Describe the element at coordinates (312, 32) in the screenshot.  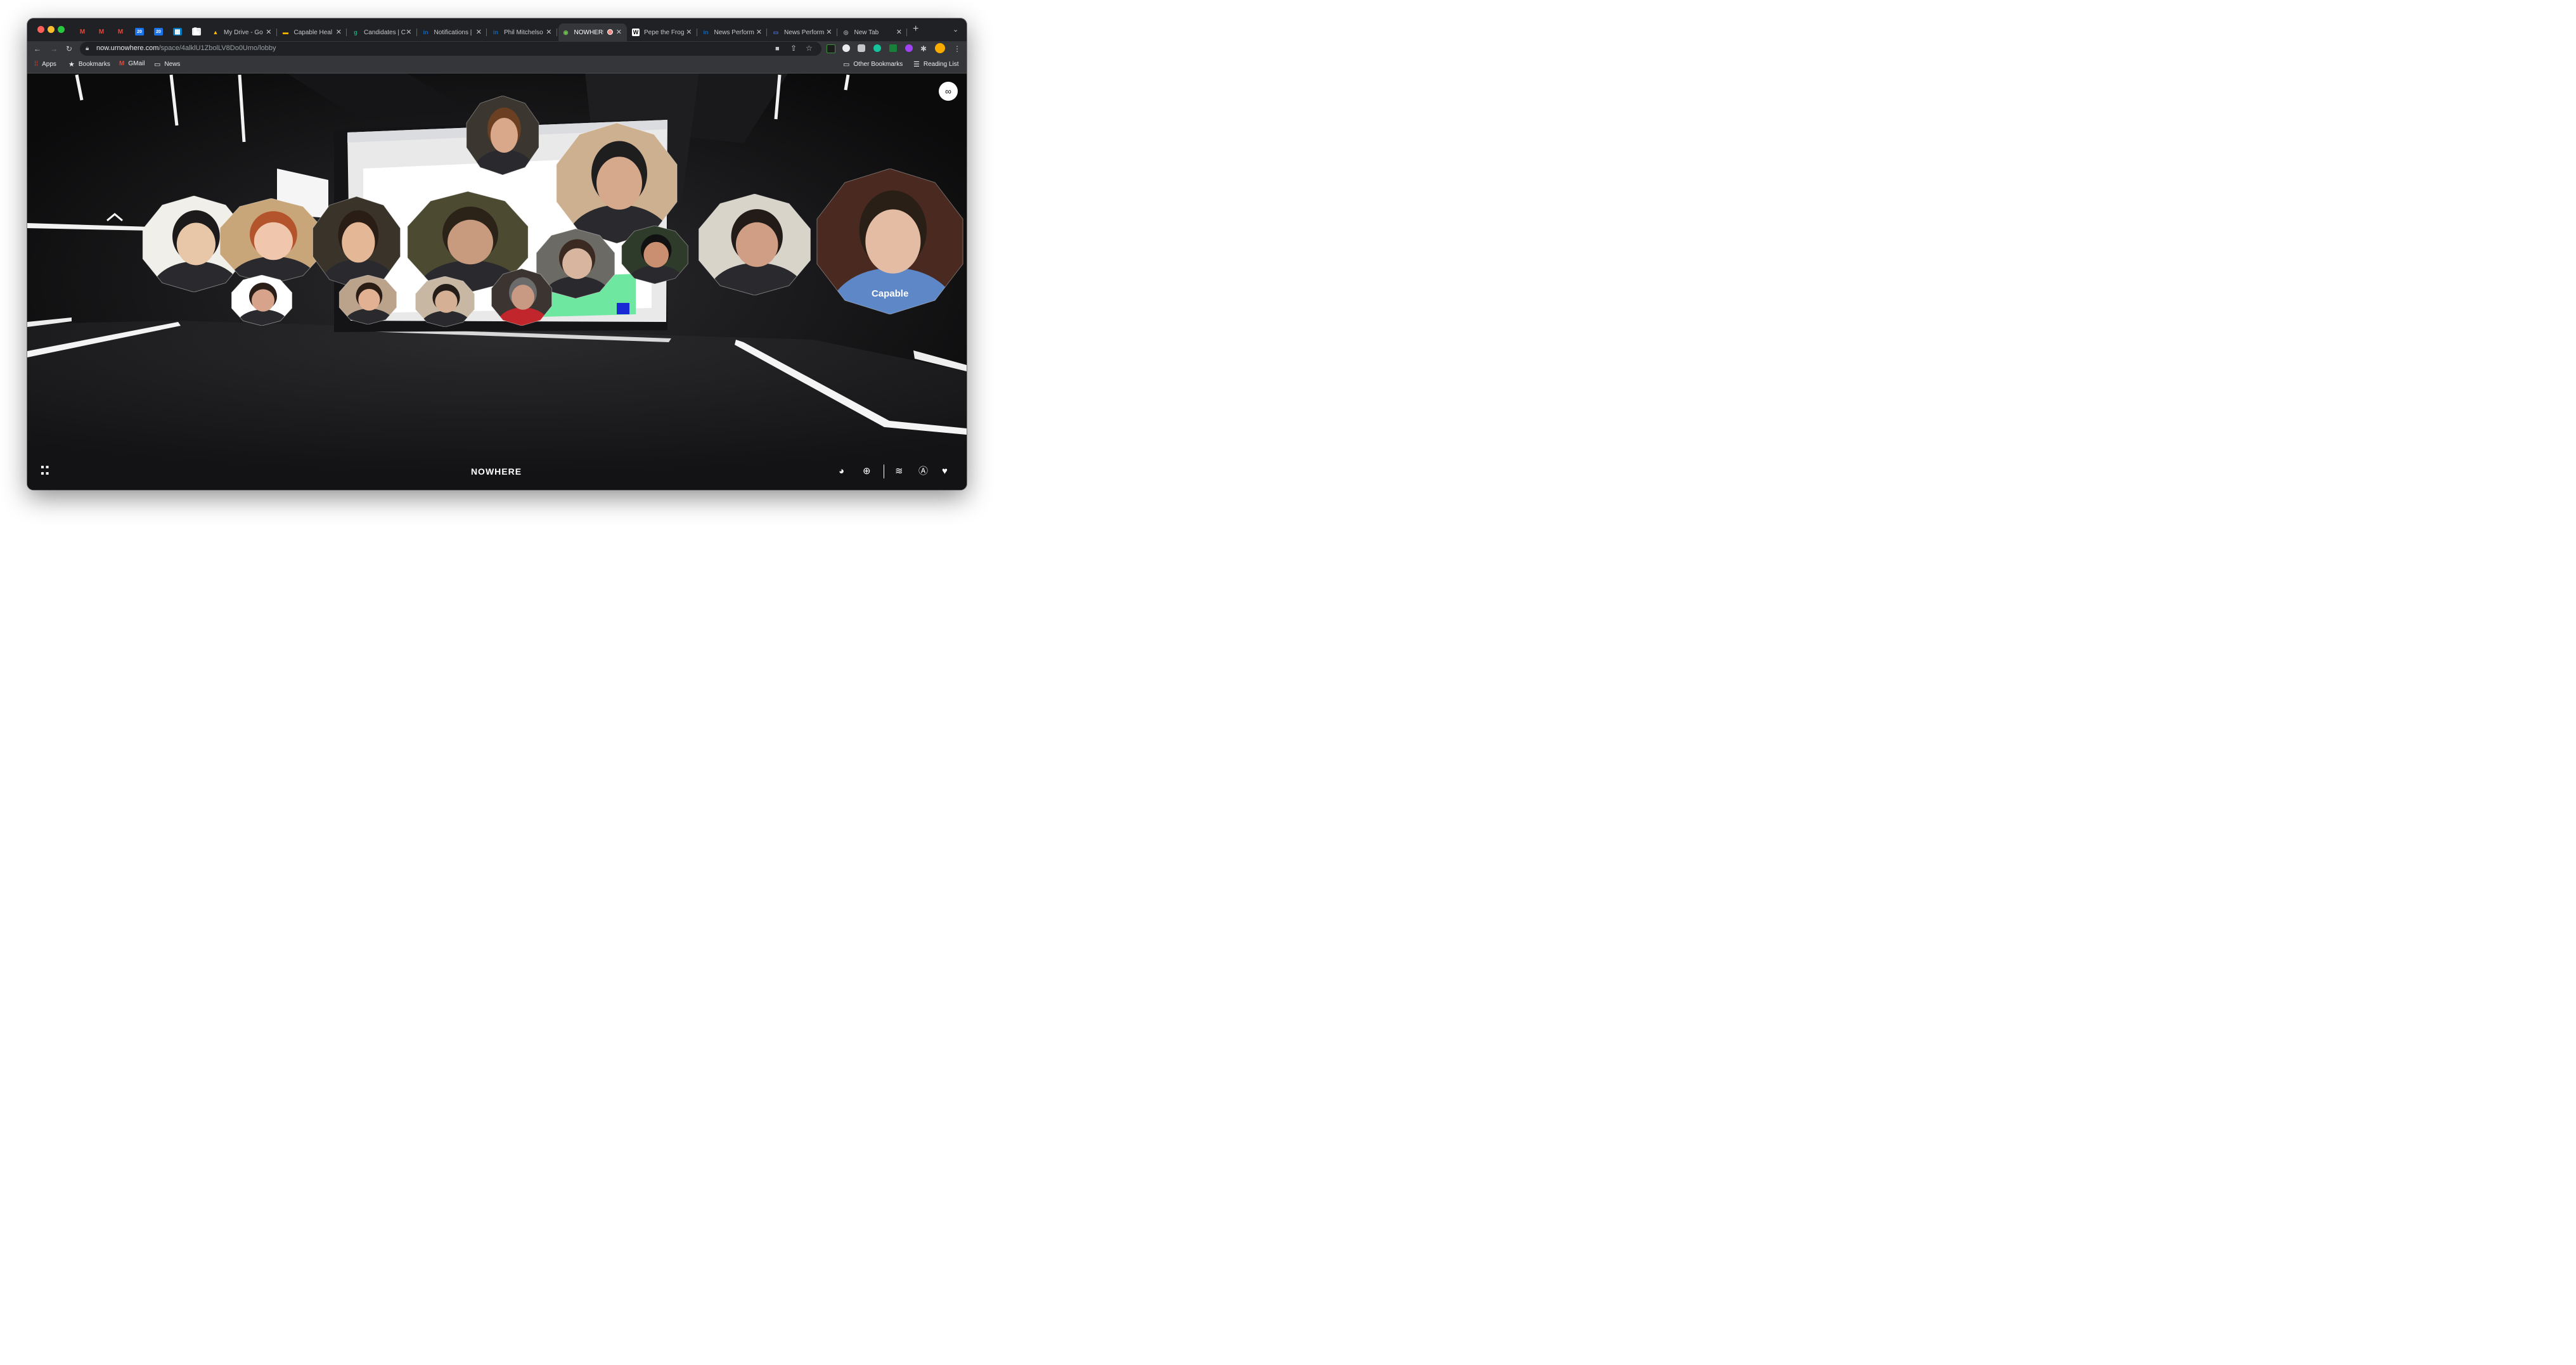
I see `tab-2: ▬ Capable Heal ✕` at that location.